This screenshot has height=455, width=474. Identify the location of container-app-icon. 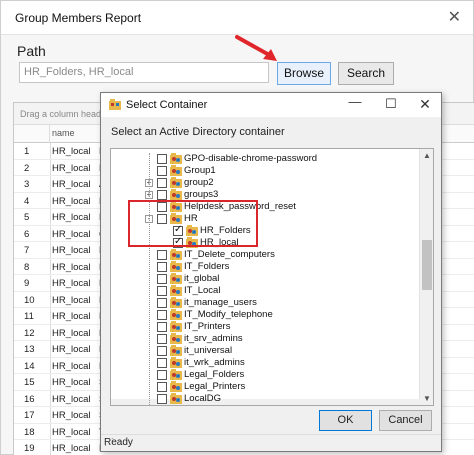
(115, 104).